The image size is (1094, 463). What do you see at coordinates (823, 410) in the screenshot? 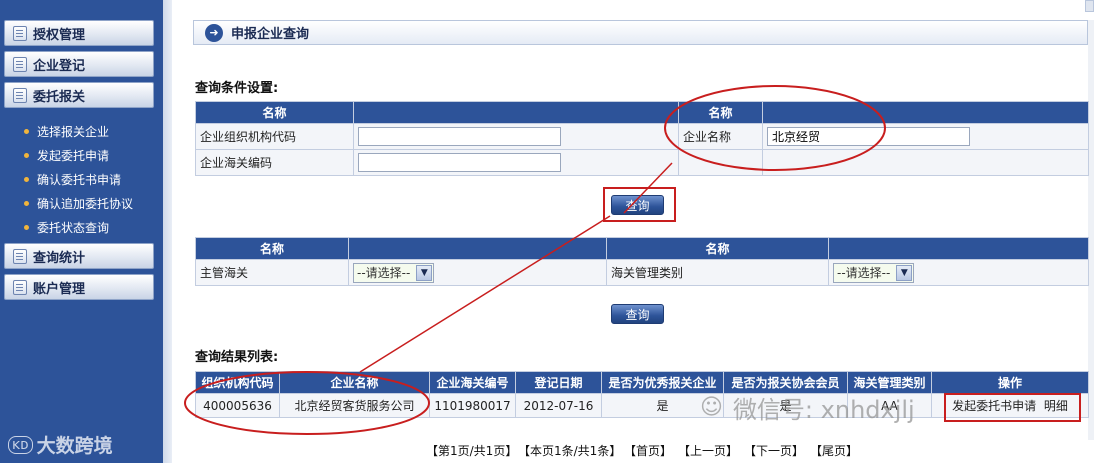
I see `watermark-text: 微信号: xnhdxjlj` at bounding box center [823, 410].